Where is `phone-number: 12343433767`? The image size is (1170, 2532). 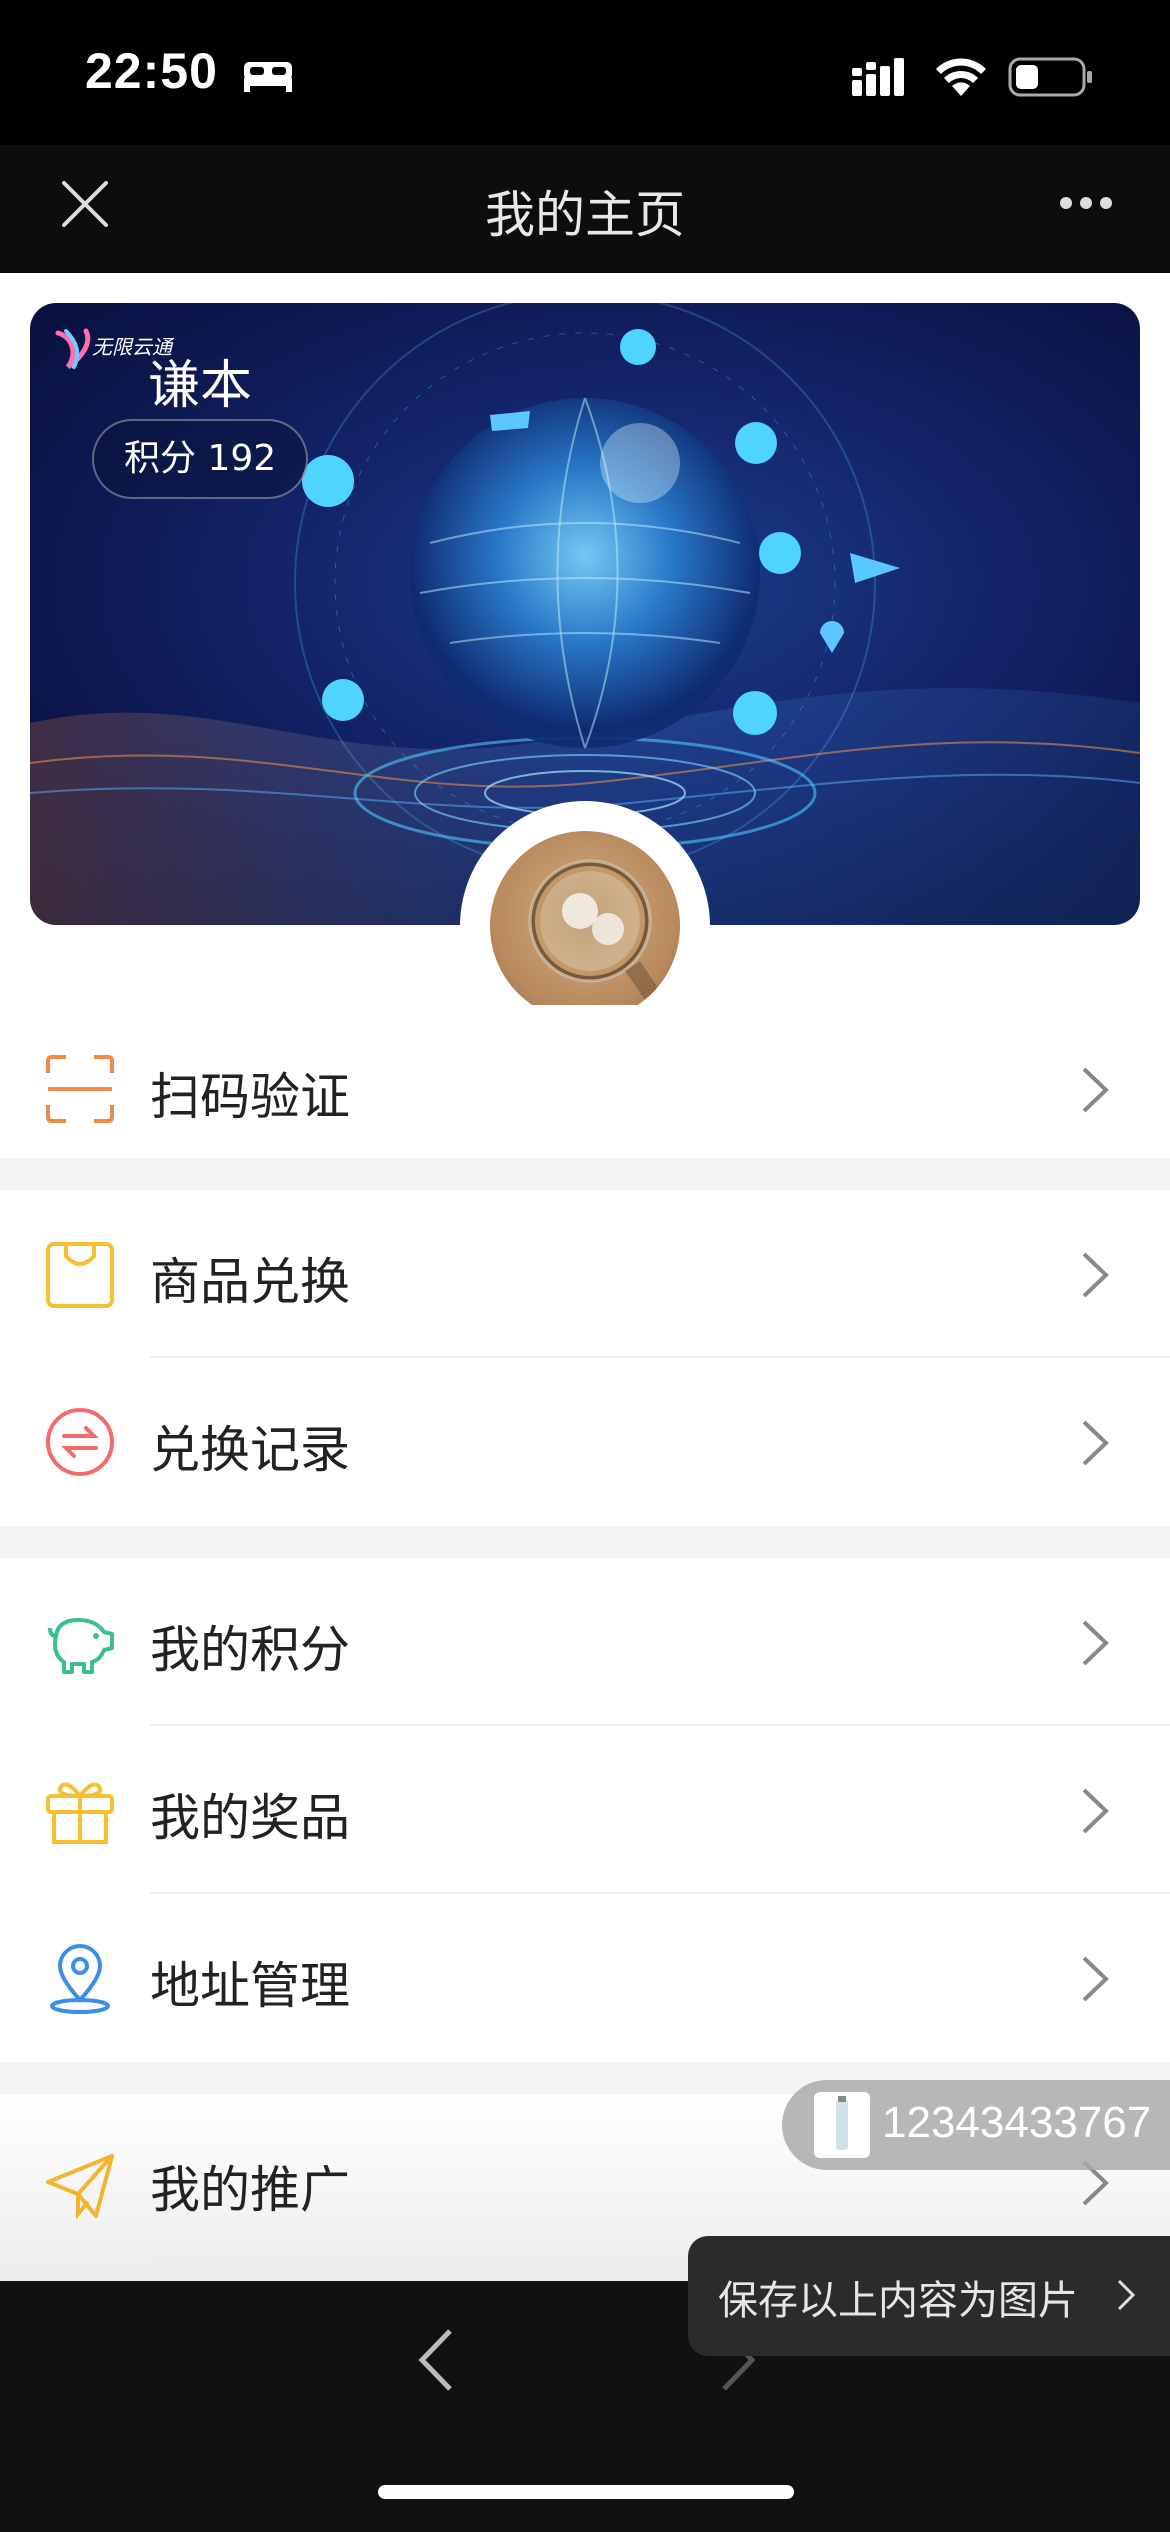 phone-number: 12343433767 is located at coordinates (1017, 2122).